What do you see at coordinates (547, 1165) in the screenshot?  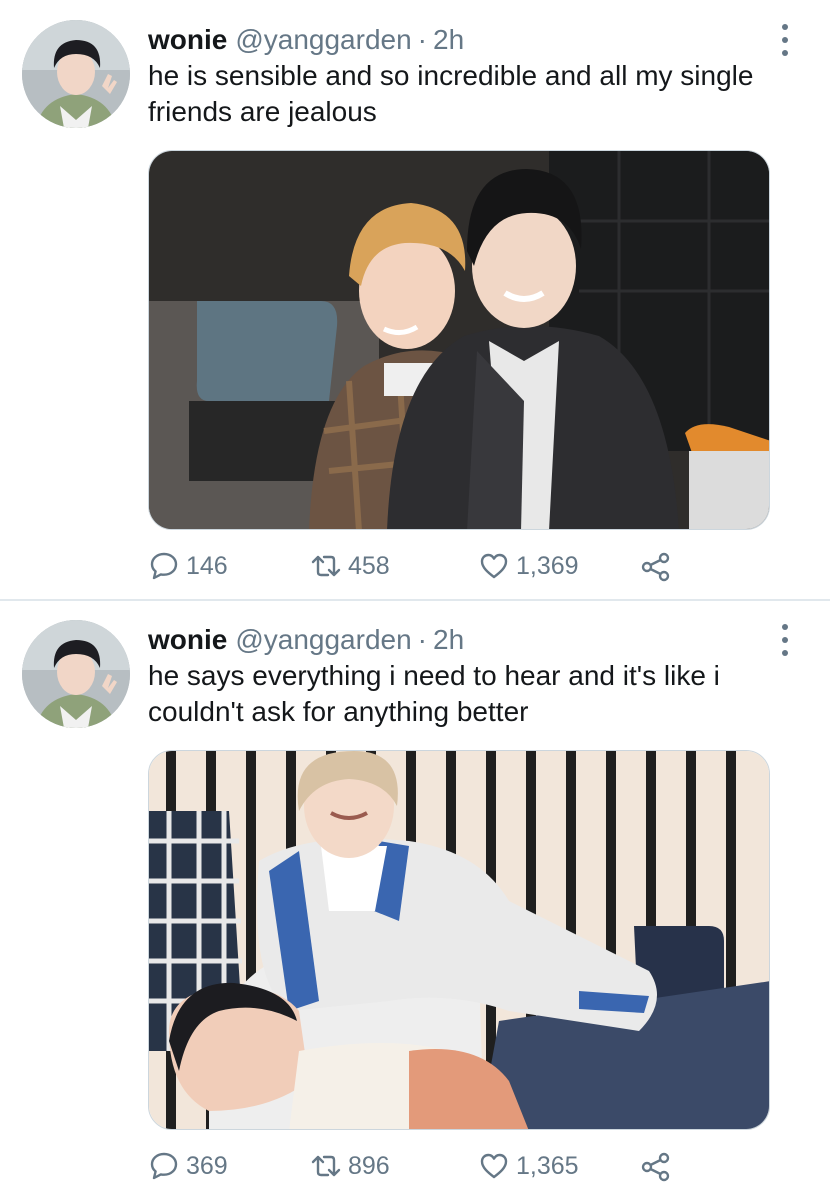 I see `like-count: 1,365` at bounding box center [547, 1165].